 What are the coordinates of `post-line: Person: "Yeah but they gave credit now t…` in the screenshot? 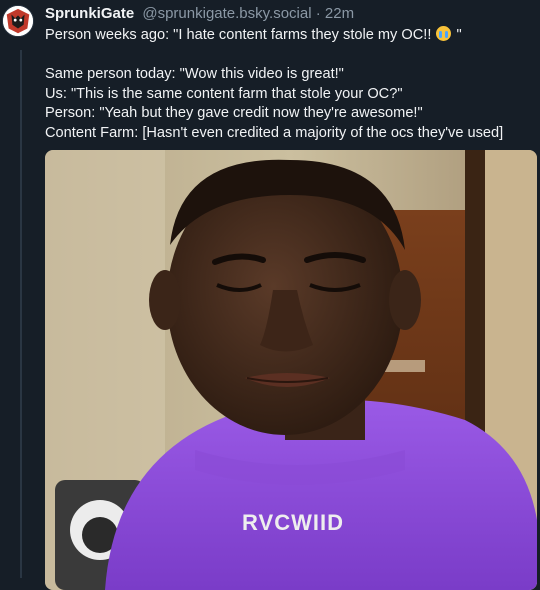 It's located at (234, 113).